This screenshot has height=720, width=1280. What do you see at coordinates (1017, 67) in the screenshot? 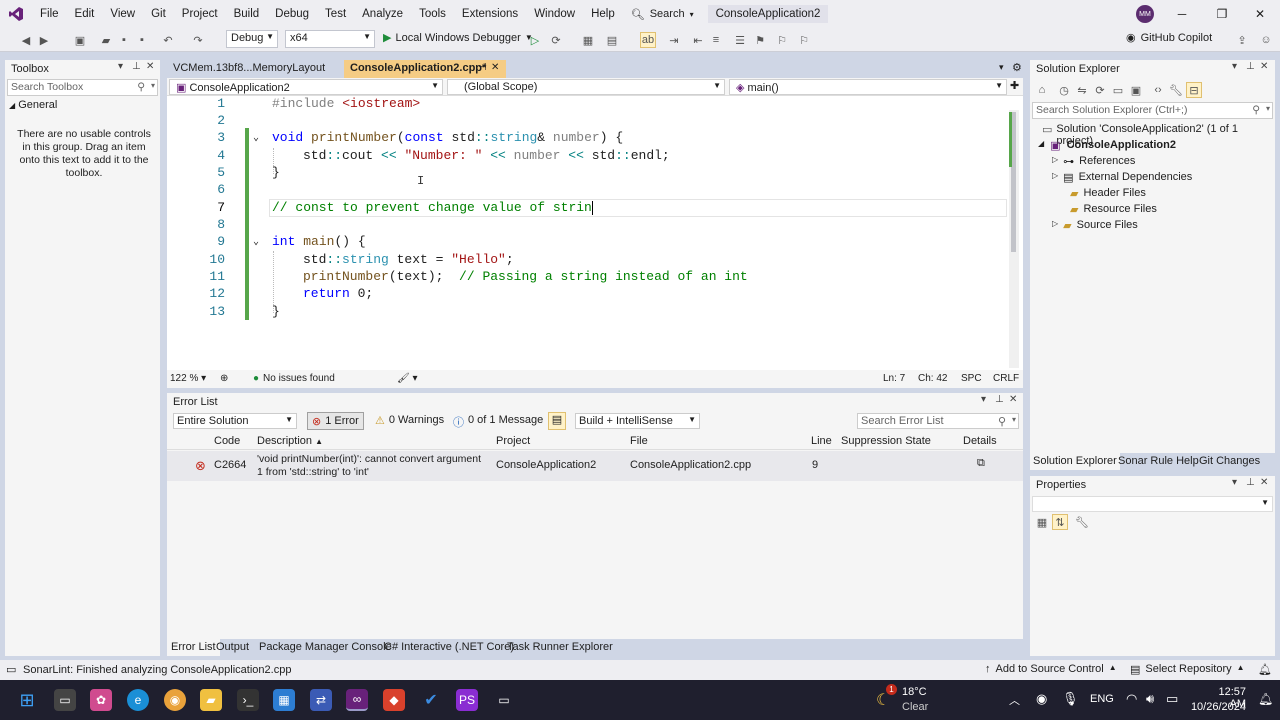
I see `gear-icon: ⚙` at bounding box center [1017, 67].